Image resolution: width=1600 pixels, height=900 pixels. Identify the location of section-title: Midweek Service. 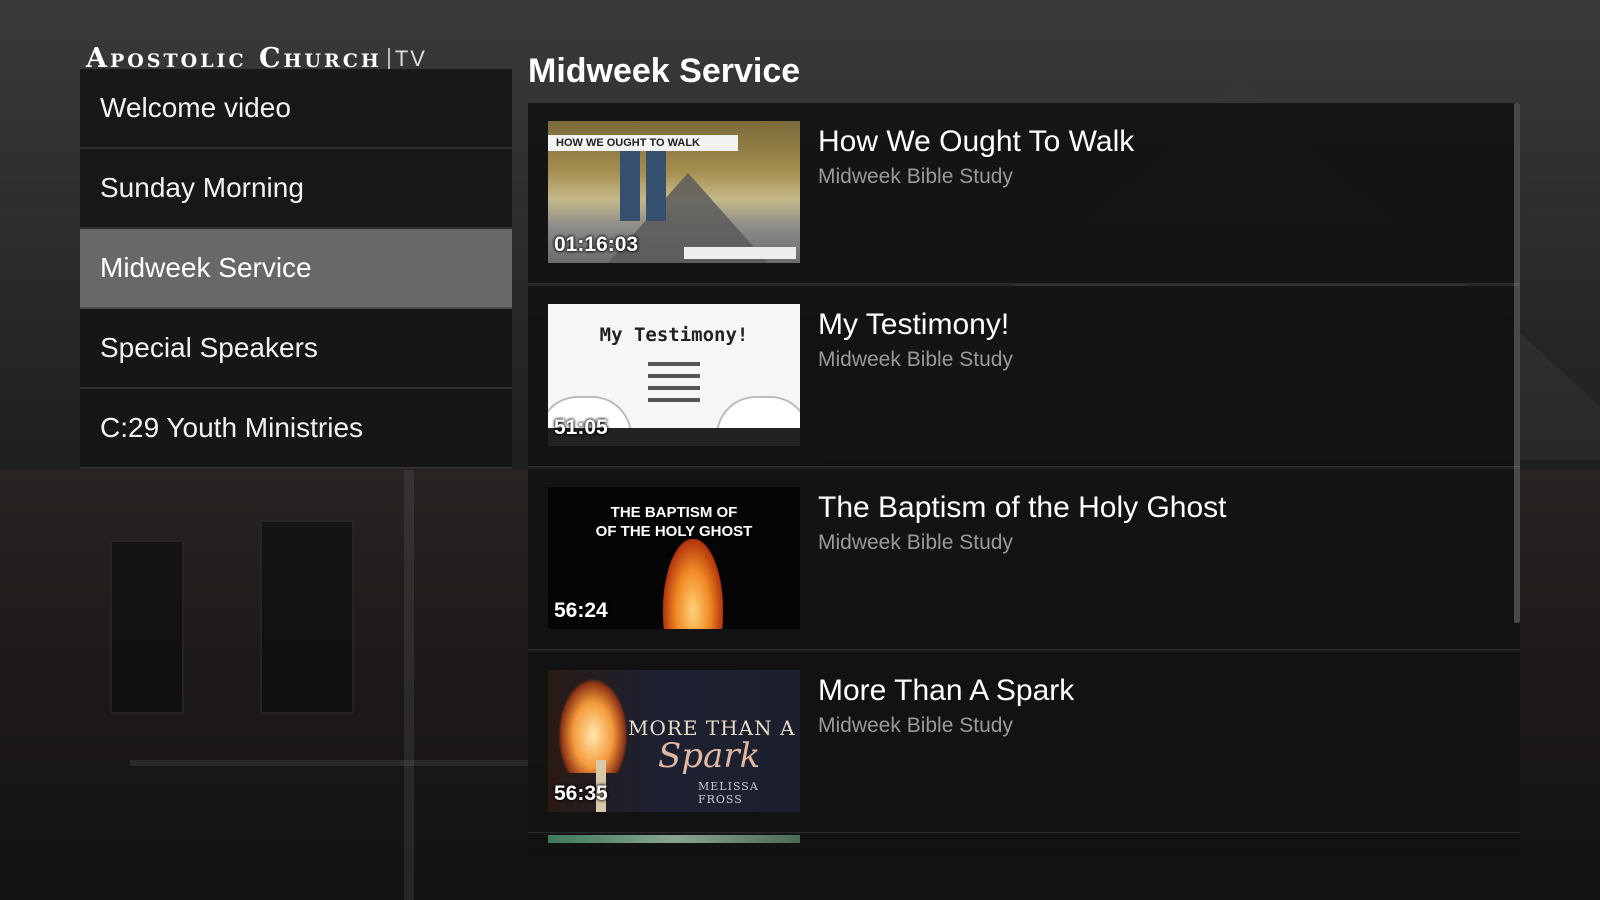
(664, 71).